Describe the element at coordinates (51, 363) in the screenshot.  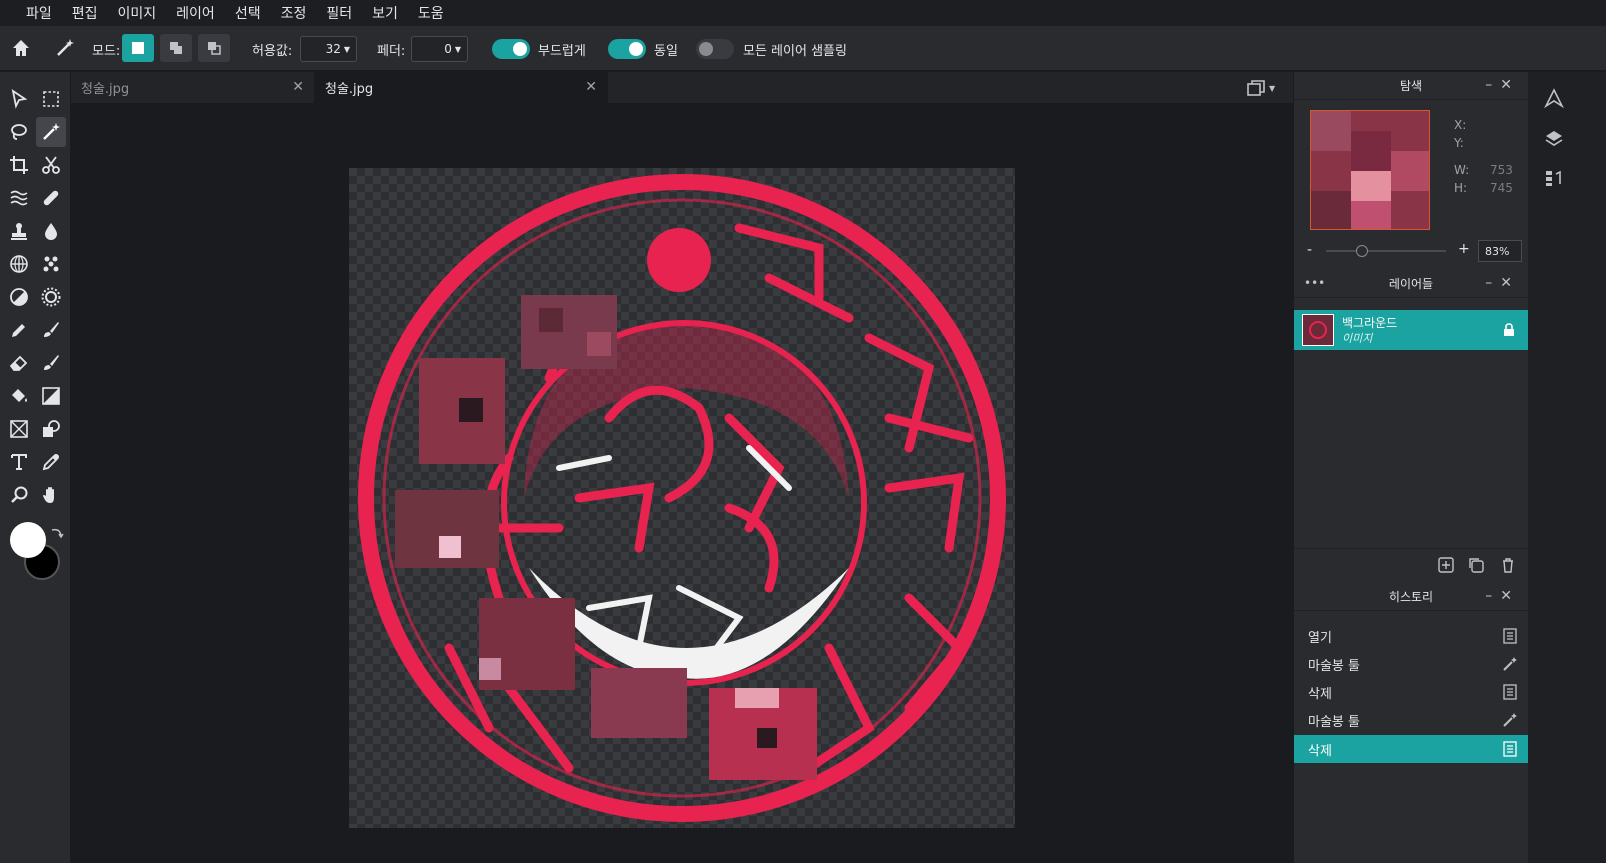
I see `color-replace-tool` at that location.